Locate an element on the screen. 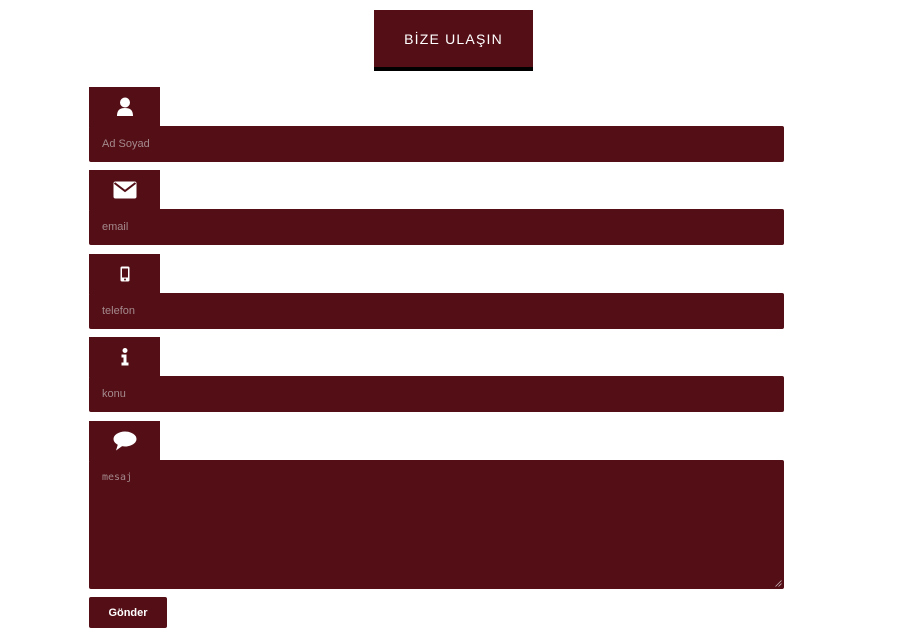 Image resolution: width=907 pixels, height=643 pixels. envelope-icon is located at coordinates (125, 190).